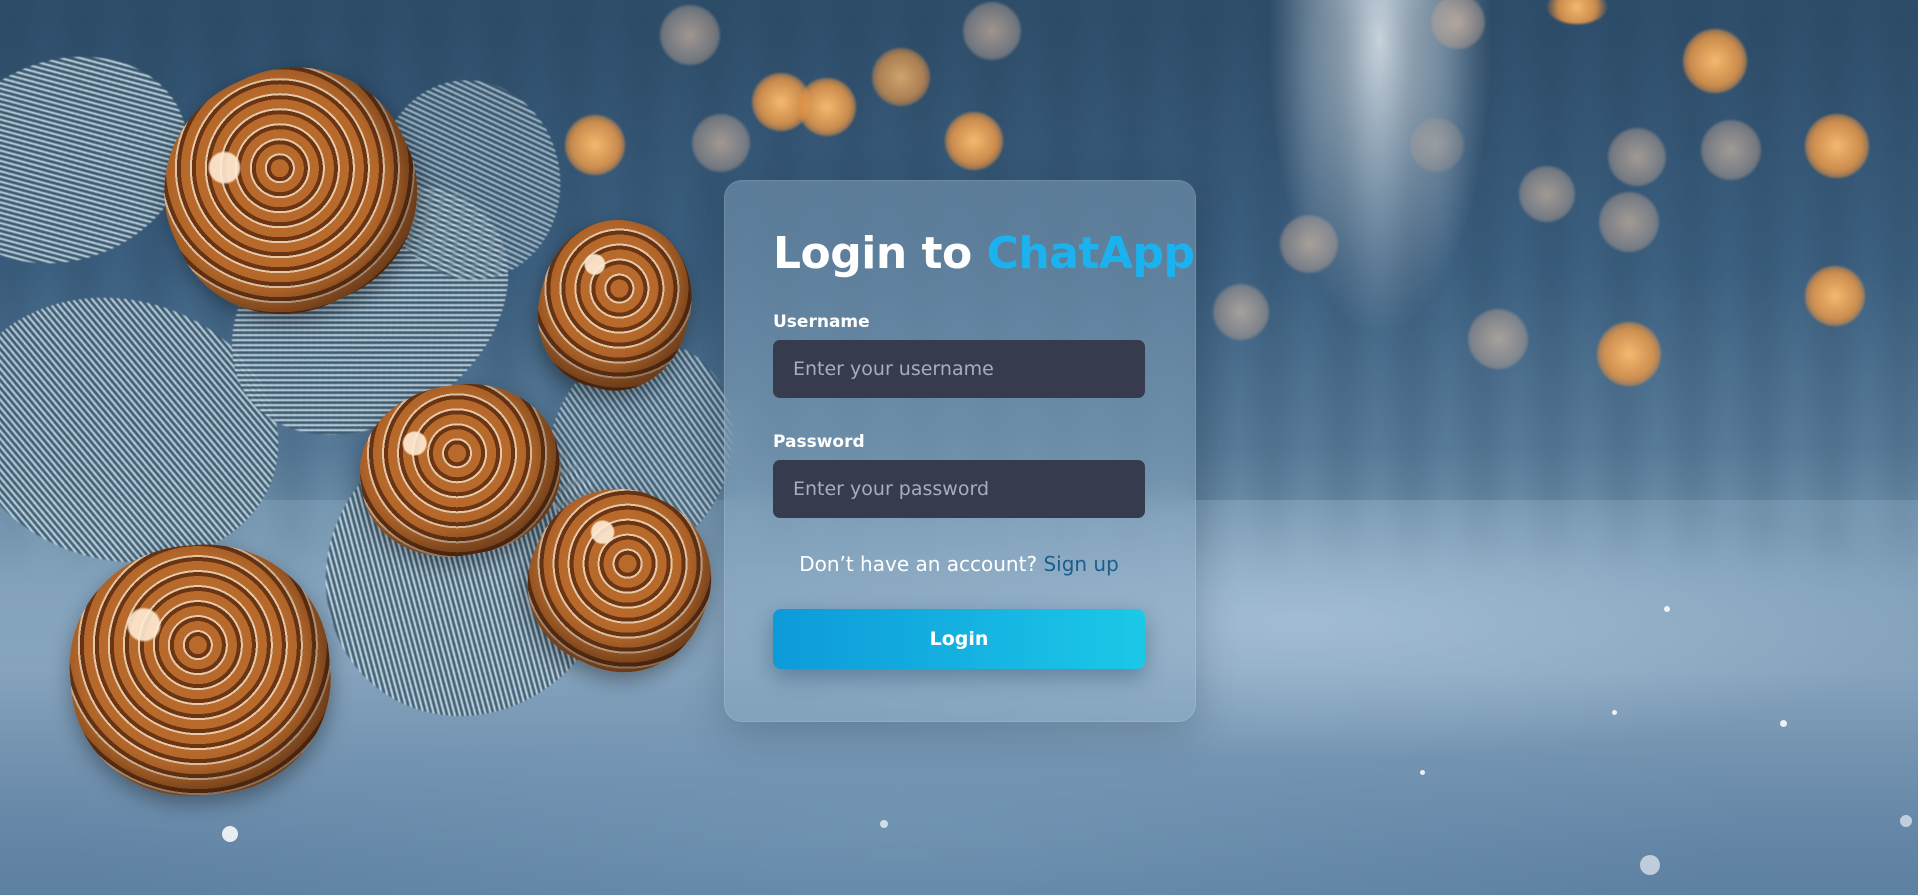 The width and height of the screenshot is (1918, 895). What do you see at coordinates (819, 442) in the screenshot?
I see `password-label: Password` at bounding box center [819, 442].